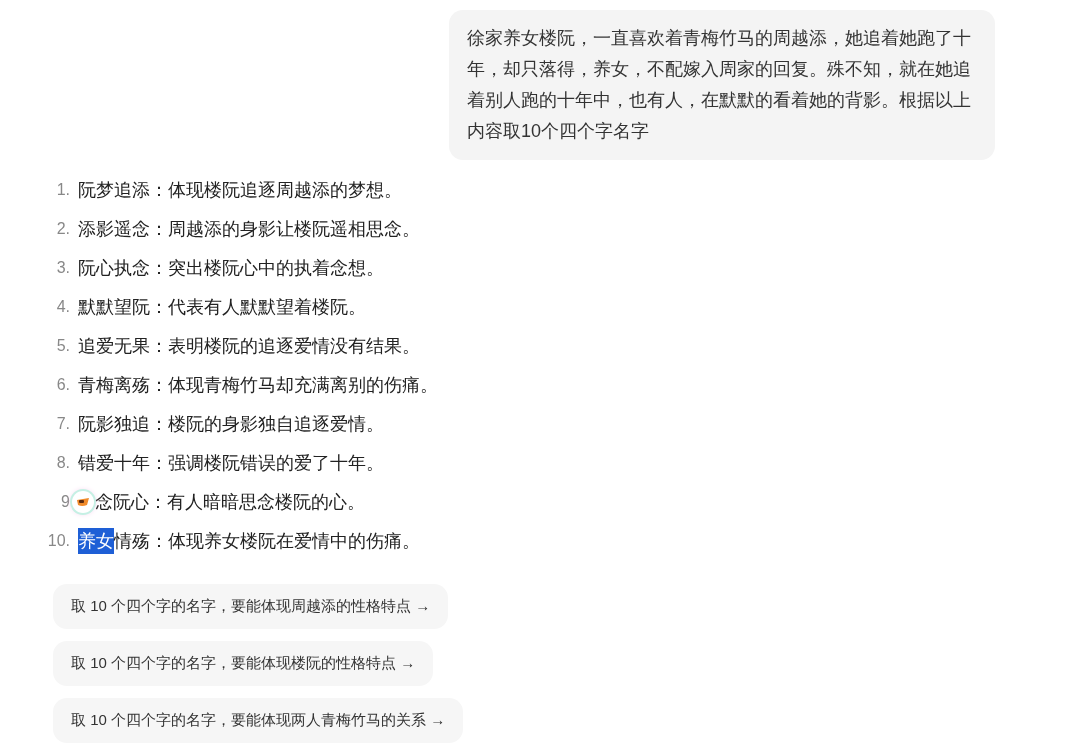 Image resolution: width=1080 pixels, height=747 pixels. What do you see at coordinates (231, 463) in the screenshot?
I see `answer-text: 错爱十年：强调楼阮错误的爱了十年。` at bounding box center [231, 463].